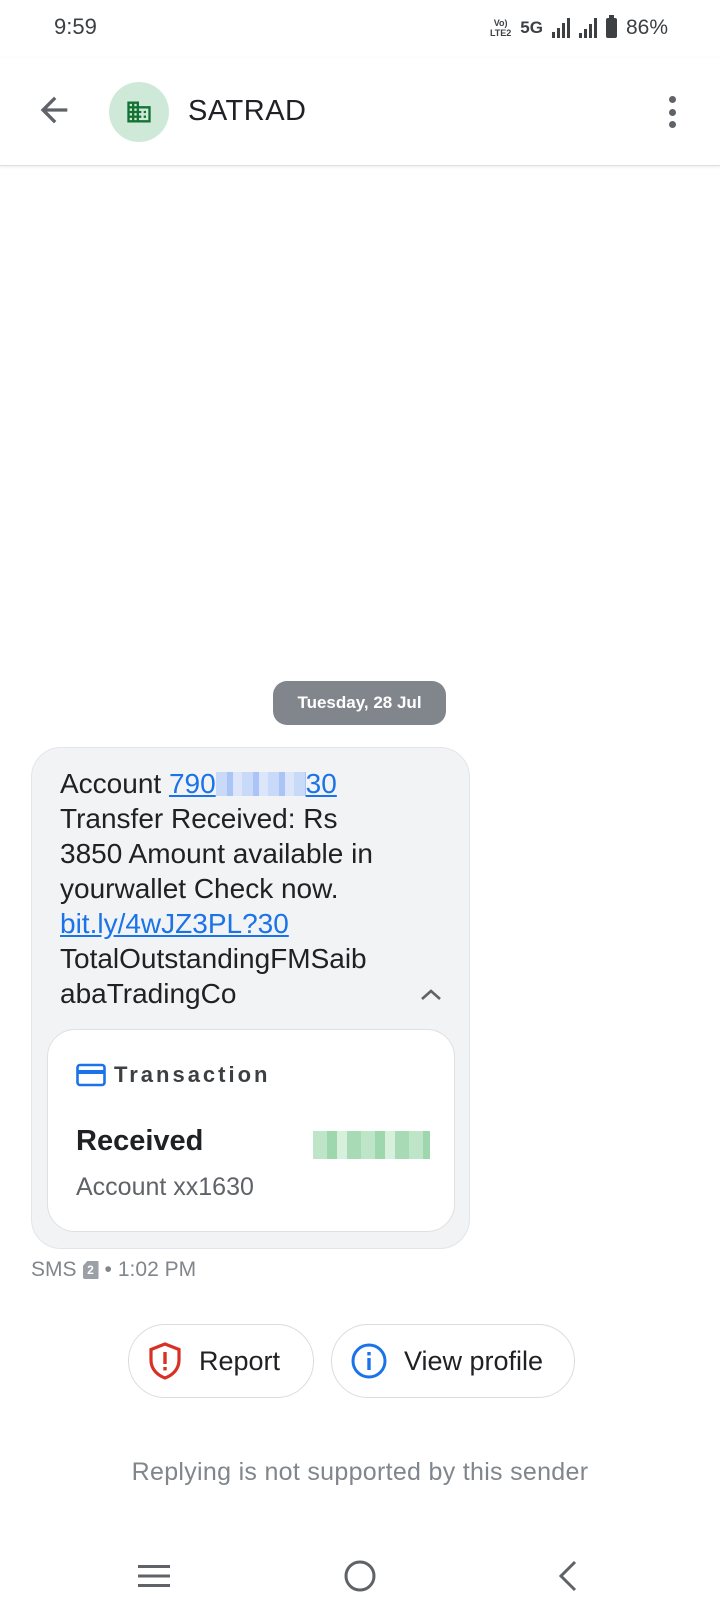 The height and width of the screenshot is (1612, 720). I want to click on transaction-status: Received, so click(140, 1141).